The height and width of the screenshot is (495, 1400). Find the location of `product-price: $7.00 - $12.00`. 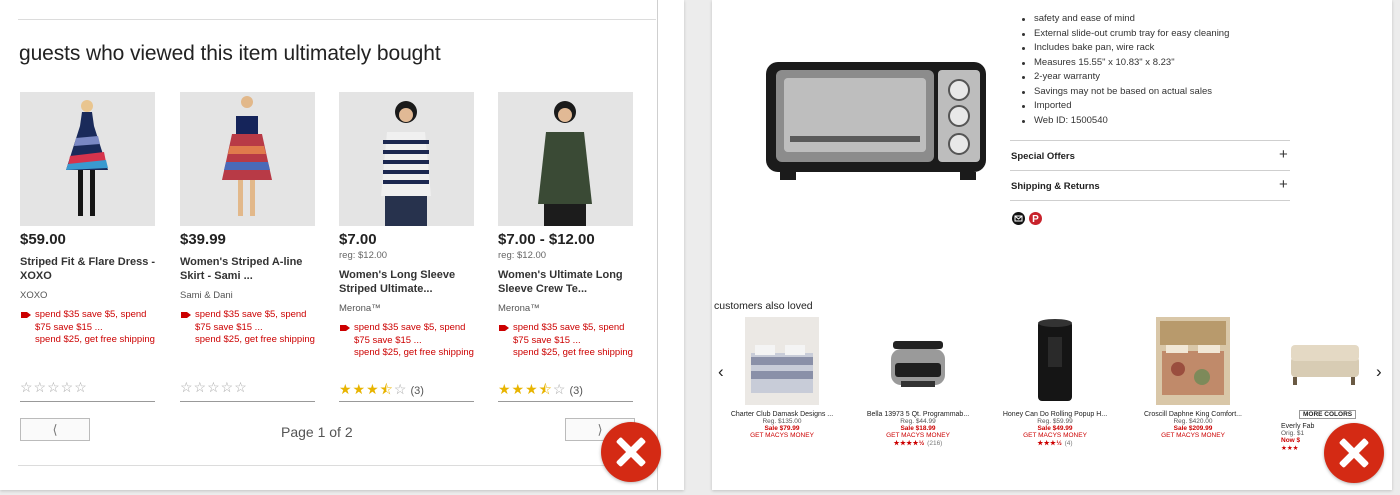

product-price: $7.00 - $12.00 is located at coordinates (546, 239).